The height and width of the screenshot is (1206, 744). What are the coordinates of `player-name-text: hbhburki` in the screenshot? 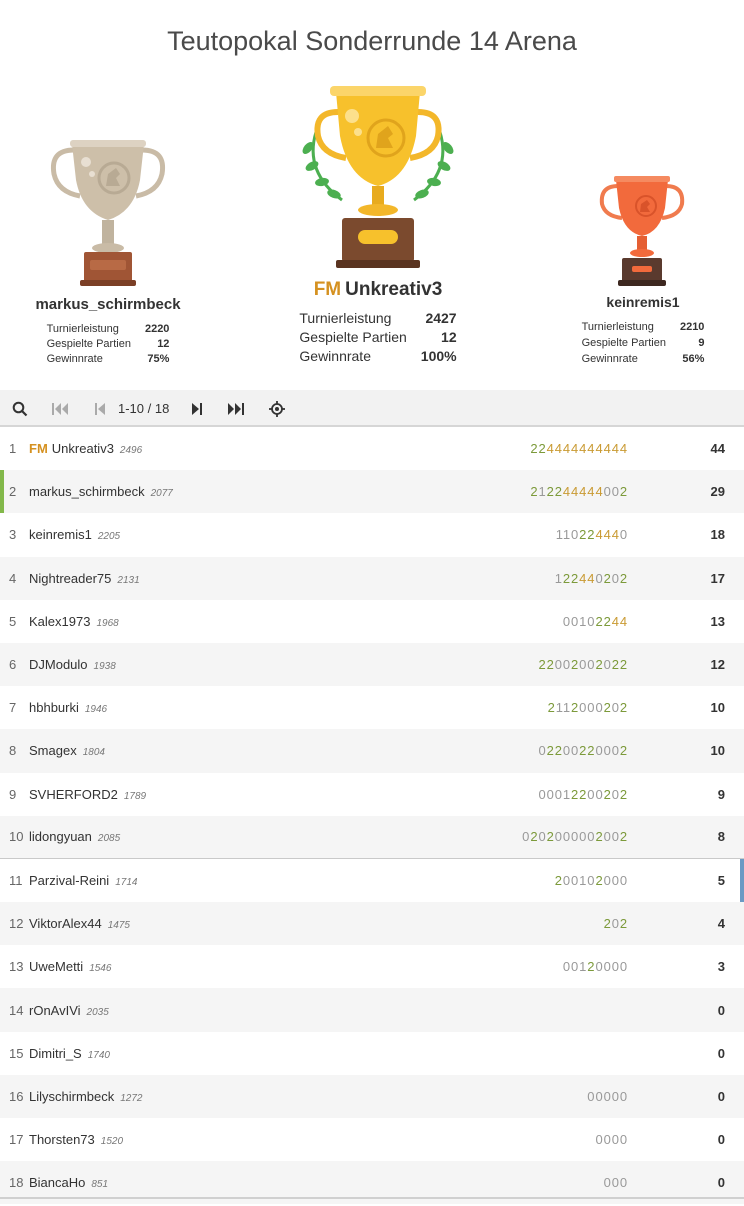 It's located at (54, 708).